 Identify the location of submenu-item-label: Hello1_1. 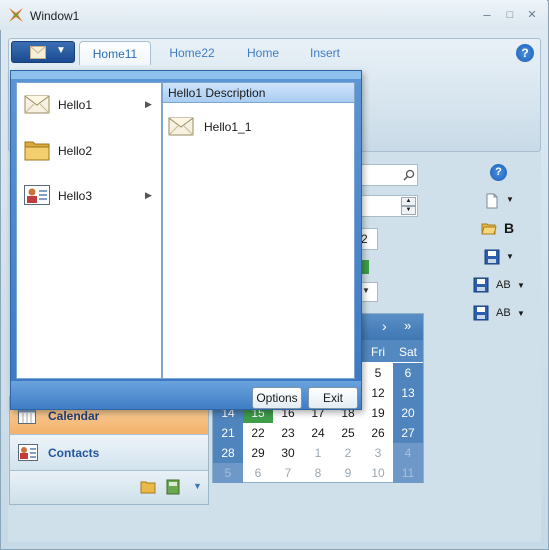
(228, 127).